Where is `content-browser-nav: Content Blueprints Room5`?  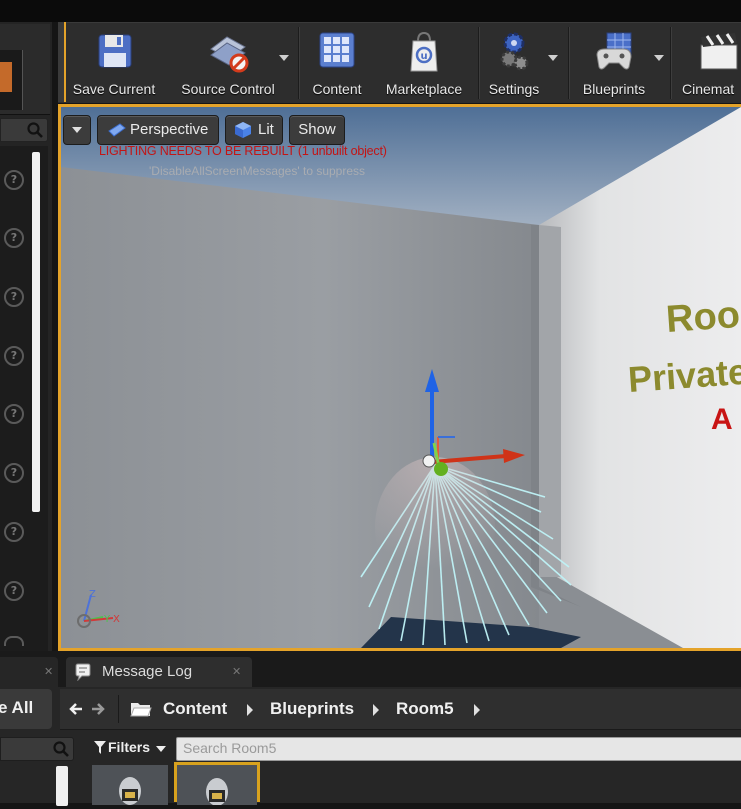
content-browser-nav: Content Blueprints Room5 is located at coordinates (400, 709).